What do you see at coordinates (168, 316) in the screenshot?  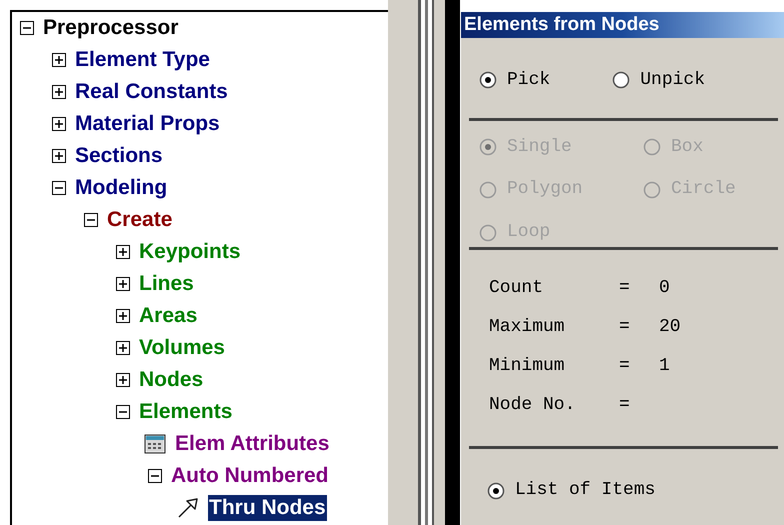 I see `tree-item: Areas` at bounding box center [168, 316].